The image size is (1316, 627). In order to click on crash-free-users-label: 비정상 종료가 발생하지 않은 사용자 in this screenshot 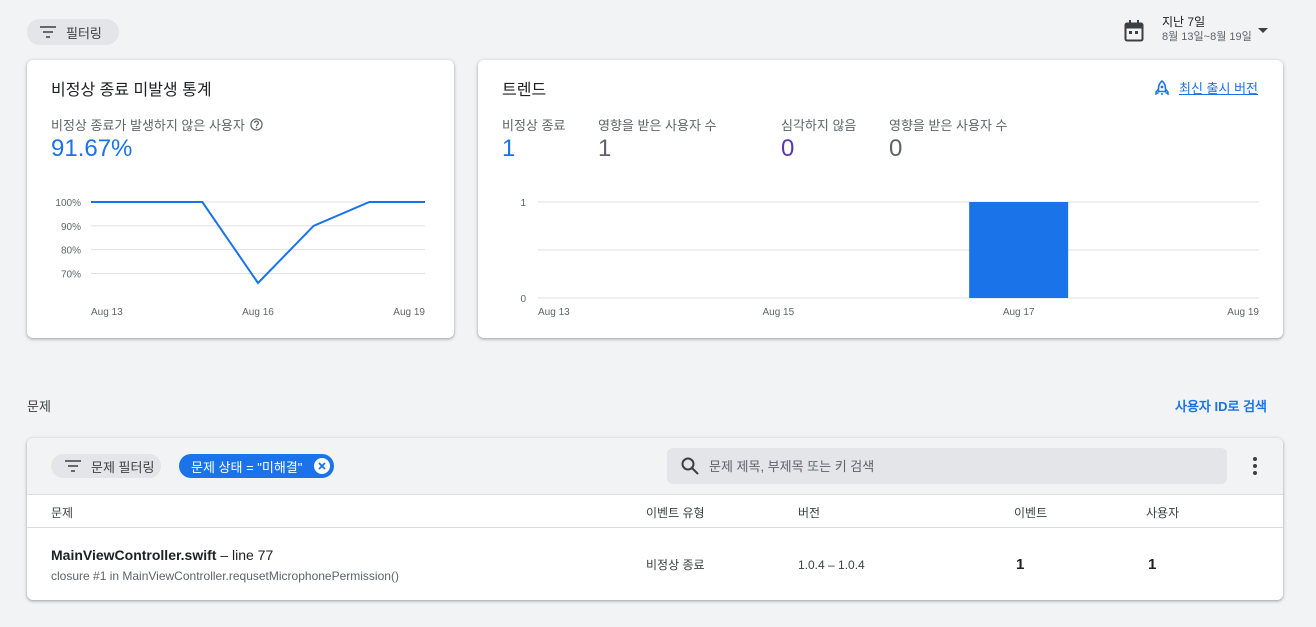, I will do `click(157, 124)`.